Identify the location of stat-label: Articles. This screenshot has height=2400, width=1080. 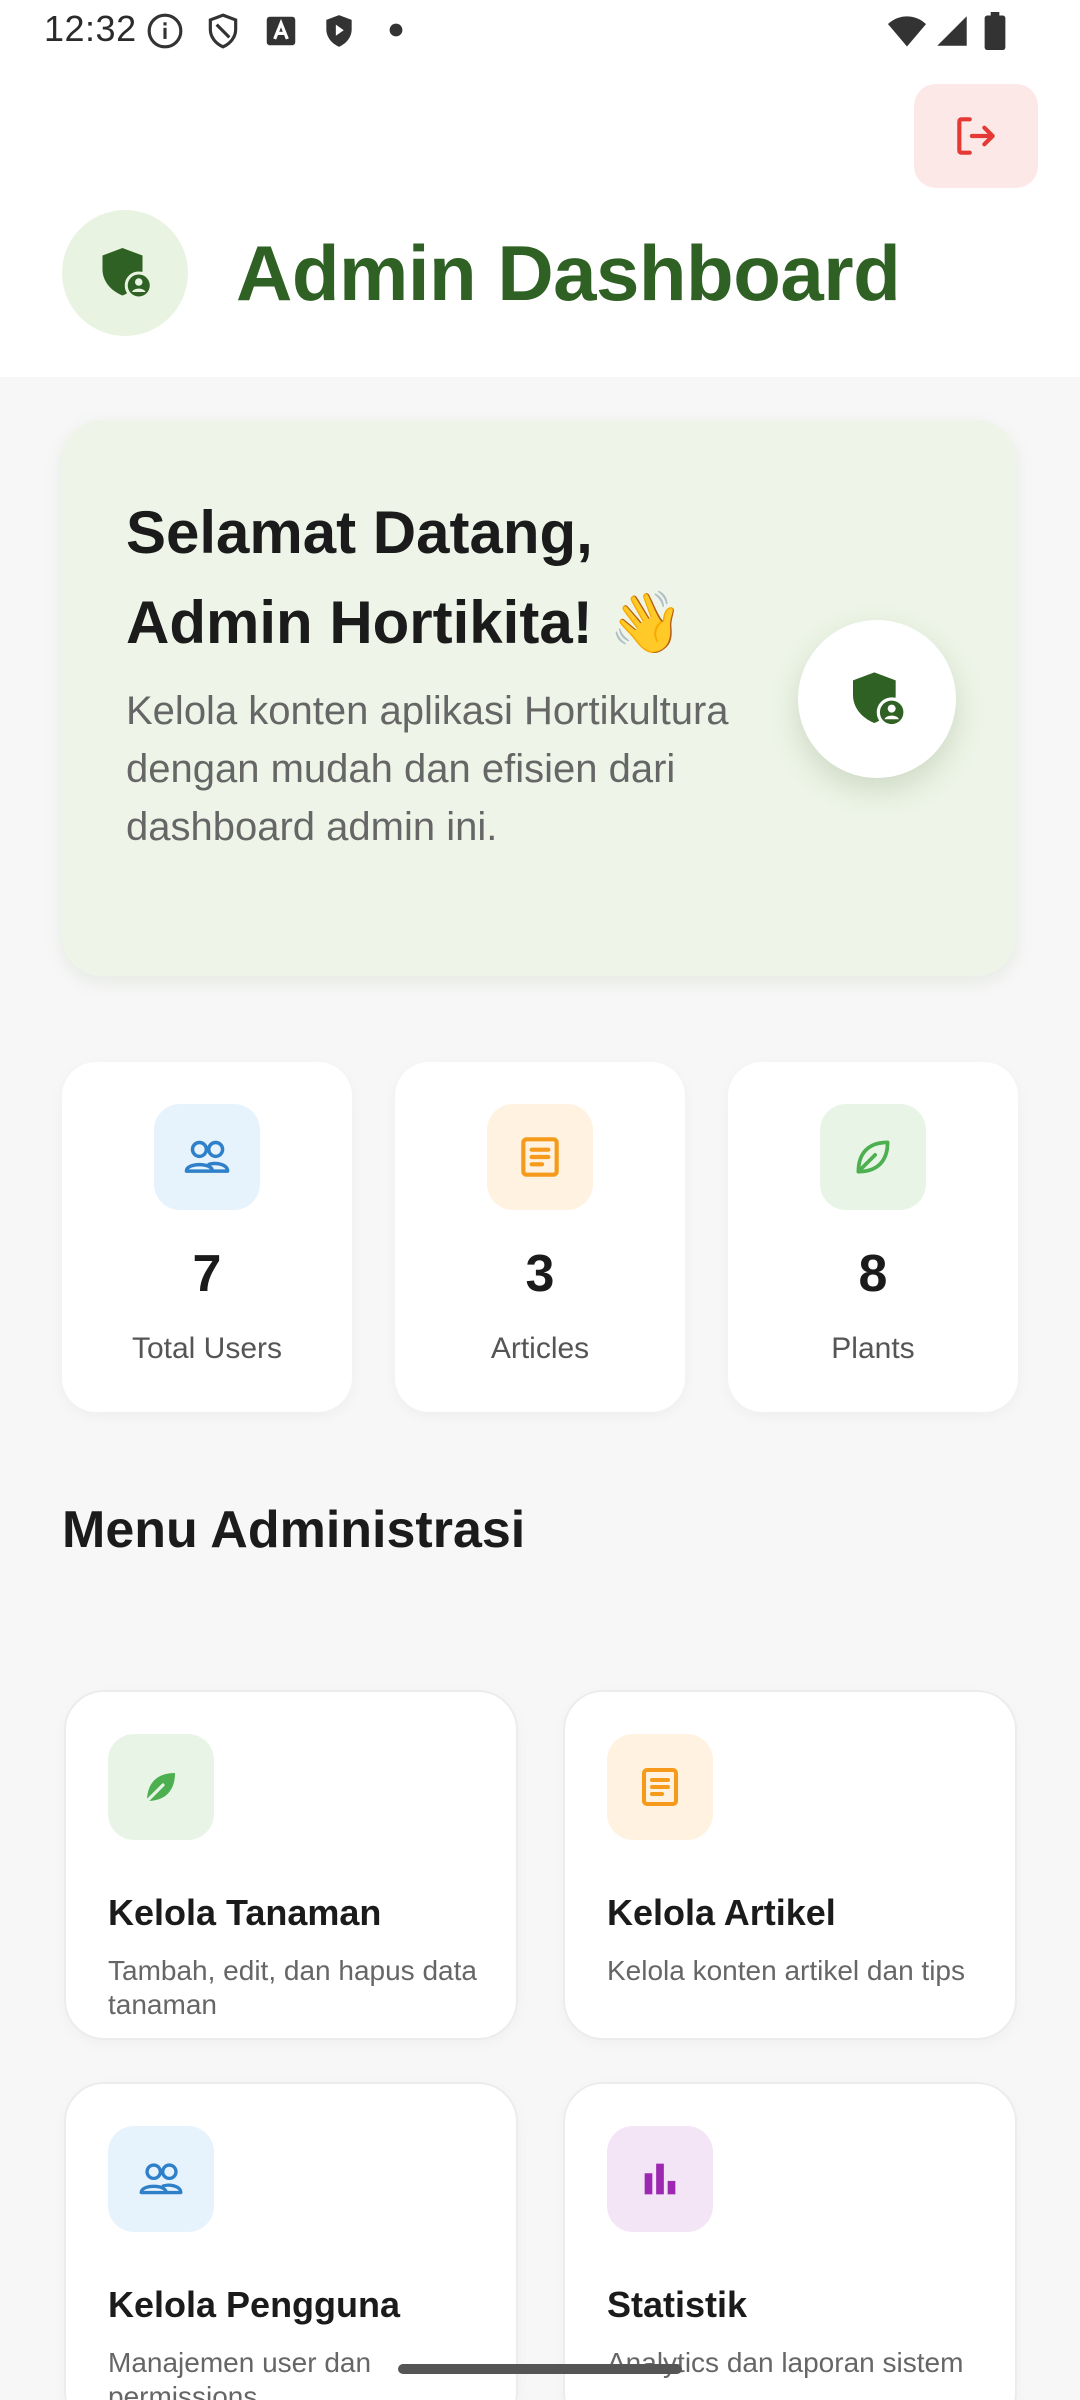
(540, 1348).